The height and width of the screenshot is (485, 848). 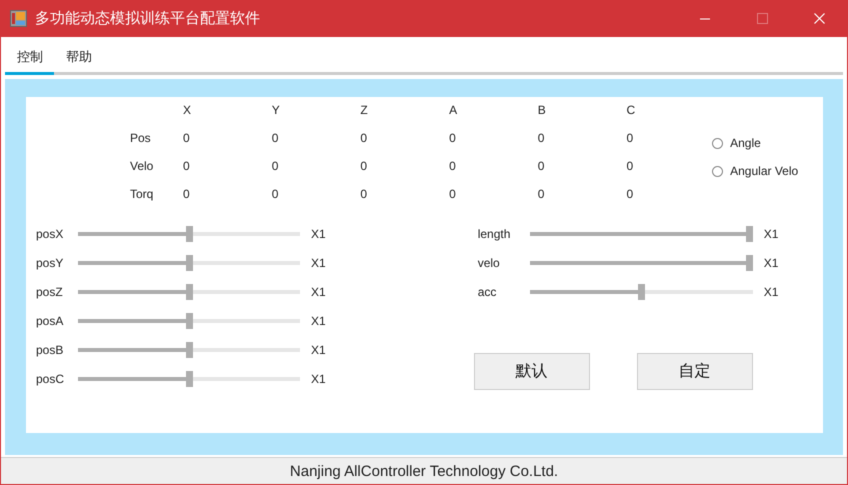 I want to click on slider-label: posZ, so click(x=50, y=291).